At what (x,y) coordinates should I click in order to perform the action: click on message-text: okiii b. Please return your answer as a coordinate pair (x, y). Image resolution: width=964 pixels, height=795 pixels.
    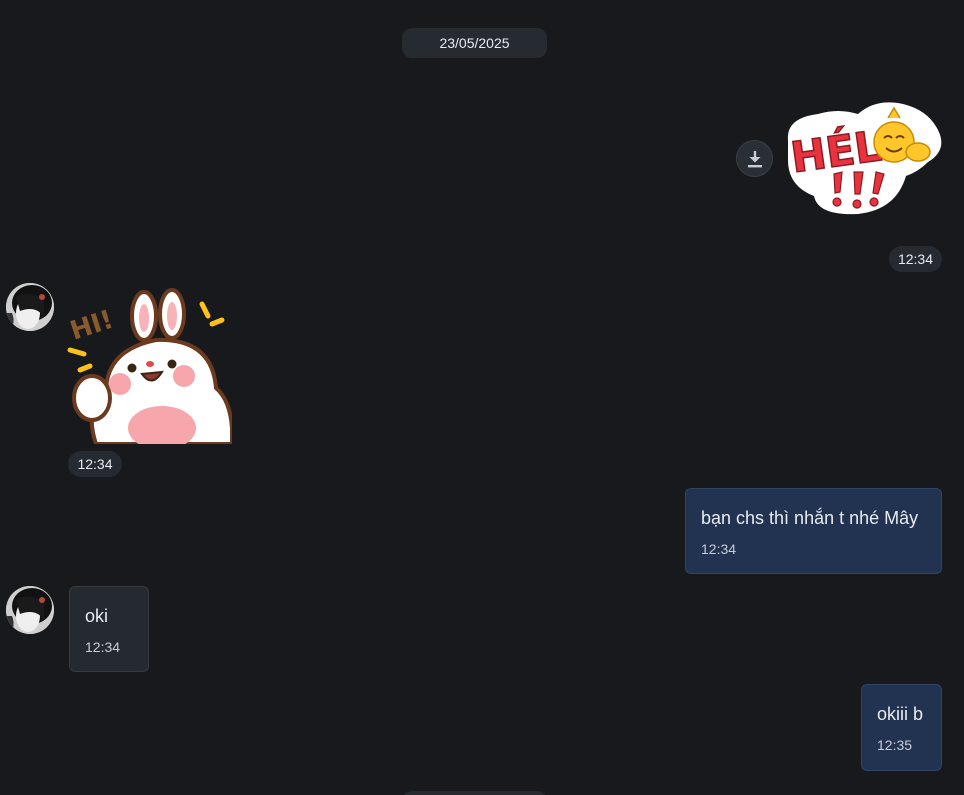
    Looking at the image, I should click on (900, 714).